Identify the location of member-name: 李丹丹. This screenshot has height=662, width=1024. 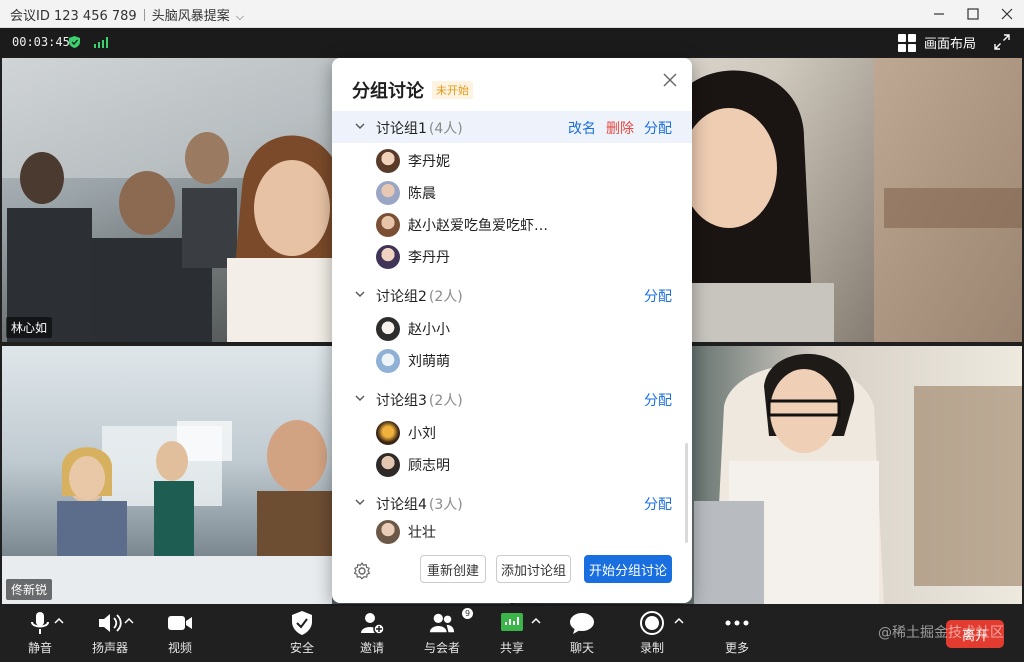
(429, 258).